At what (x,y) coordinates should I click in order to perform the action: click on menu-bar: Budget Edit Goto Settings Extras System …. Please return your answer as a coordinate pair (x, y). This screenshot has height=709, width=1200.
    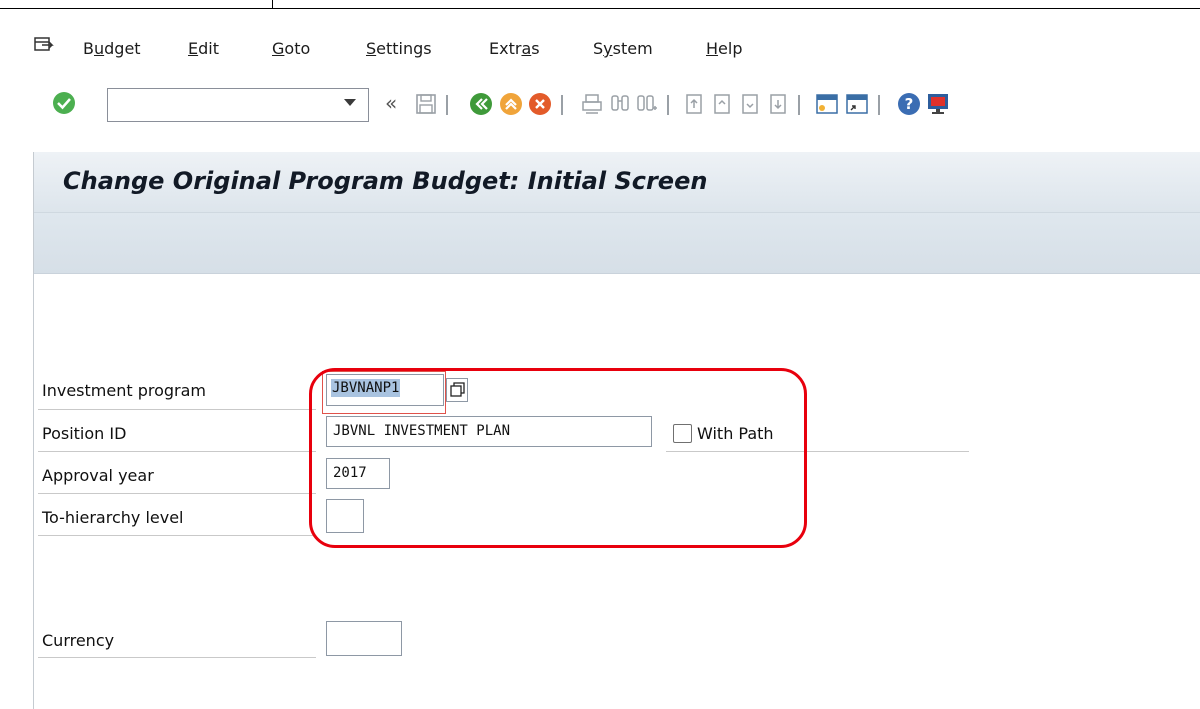
    Looking at the image, I should click on (600, 51).